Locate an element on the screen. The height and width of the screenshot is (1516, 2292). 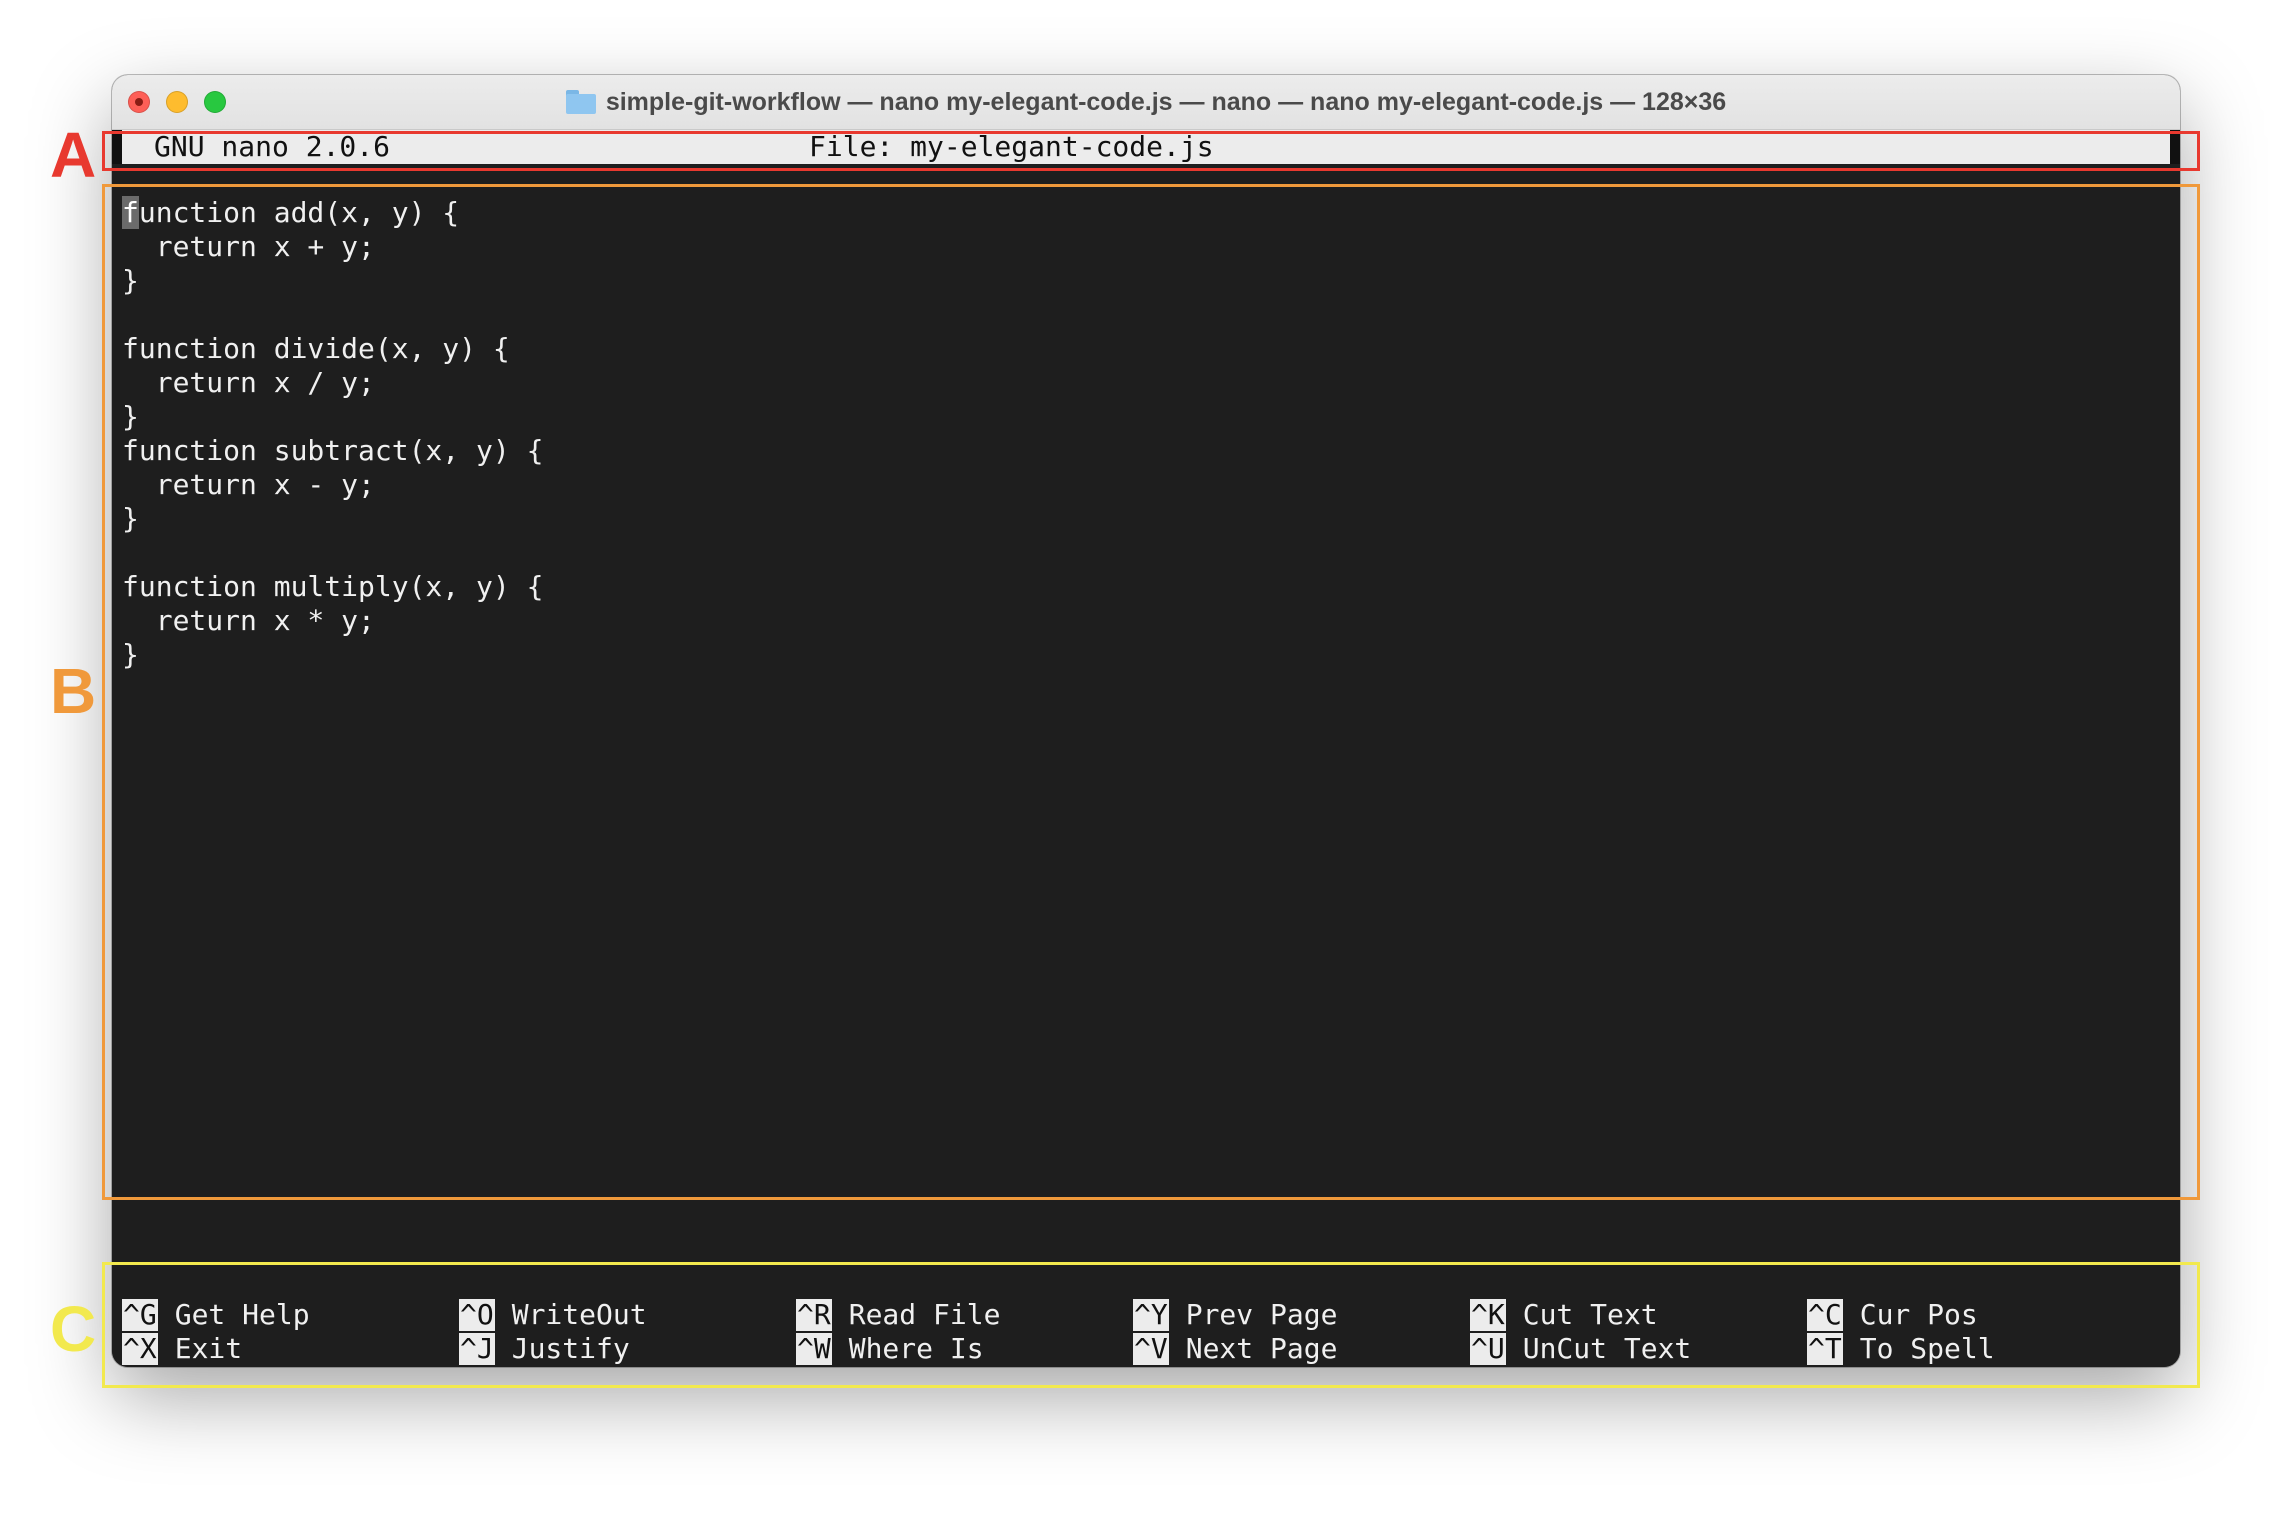
close-window-button is located at coordinates (139, 102).